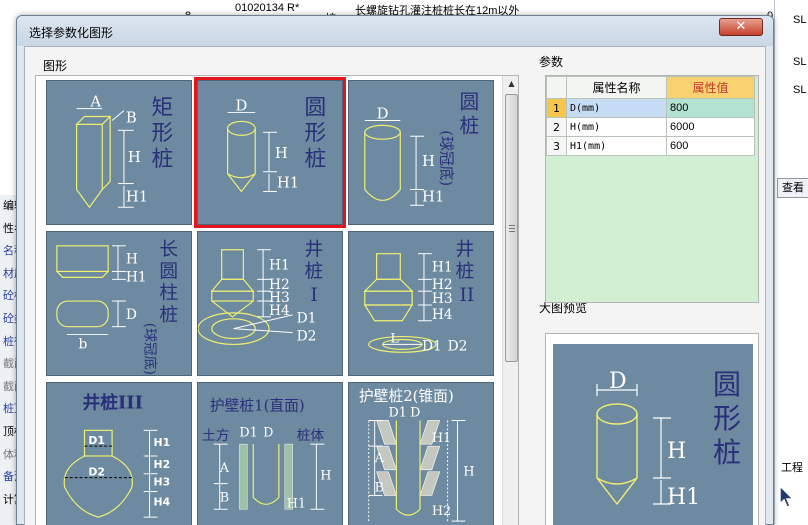  Describe the element at coordinates (710, 146) in the screenshot. I see `param-value: 600` at that location.